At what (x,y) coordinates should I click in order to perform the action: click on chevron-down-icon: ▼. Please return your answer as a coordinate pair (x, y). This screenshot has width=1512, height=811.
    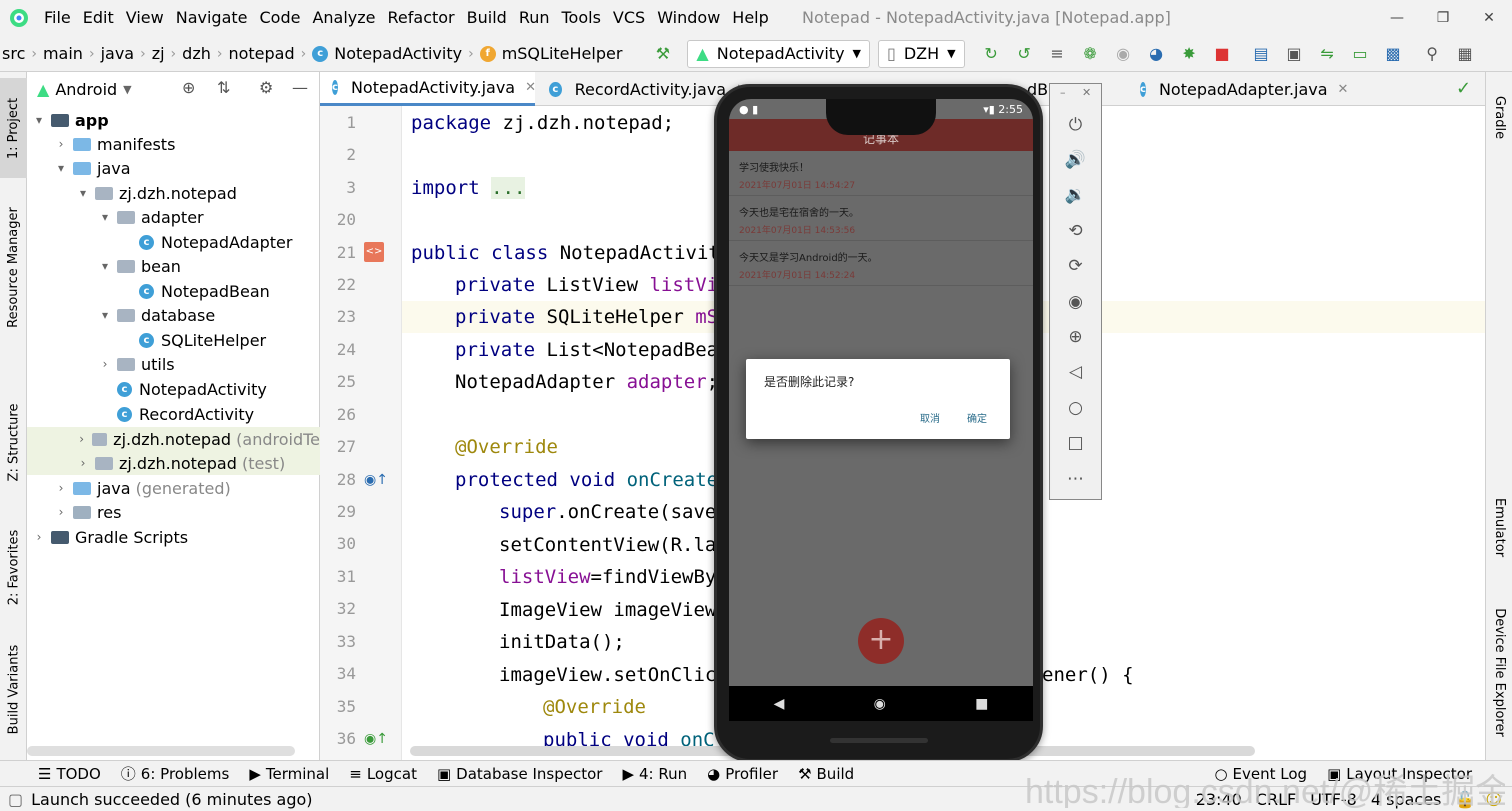
    Looking at the image, I should click on (127, 89).